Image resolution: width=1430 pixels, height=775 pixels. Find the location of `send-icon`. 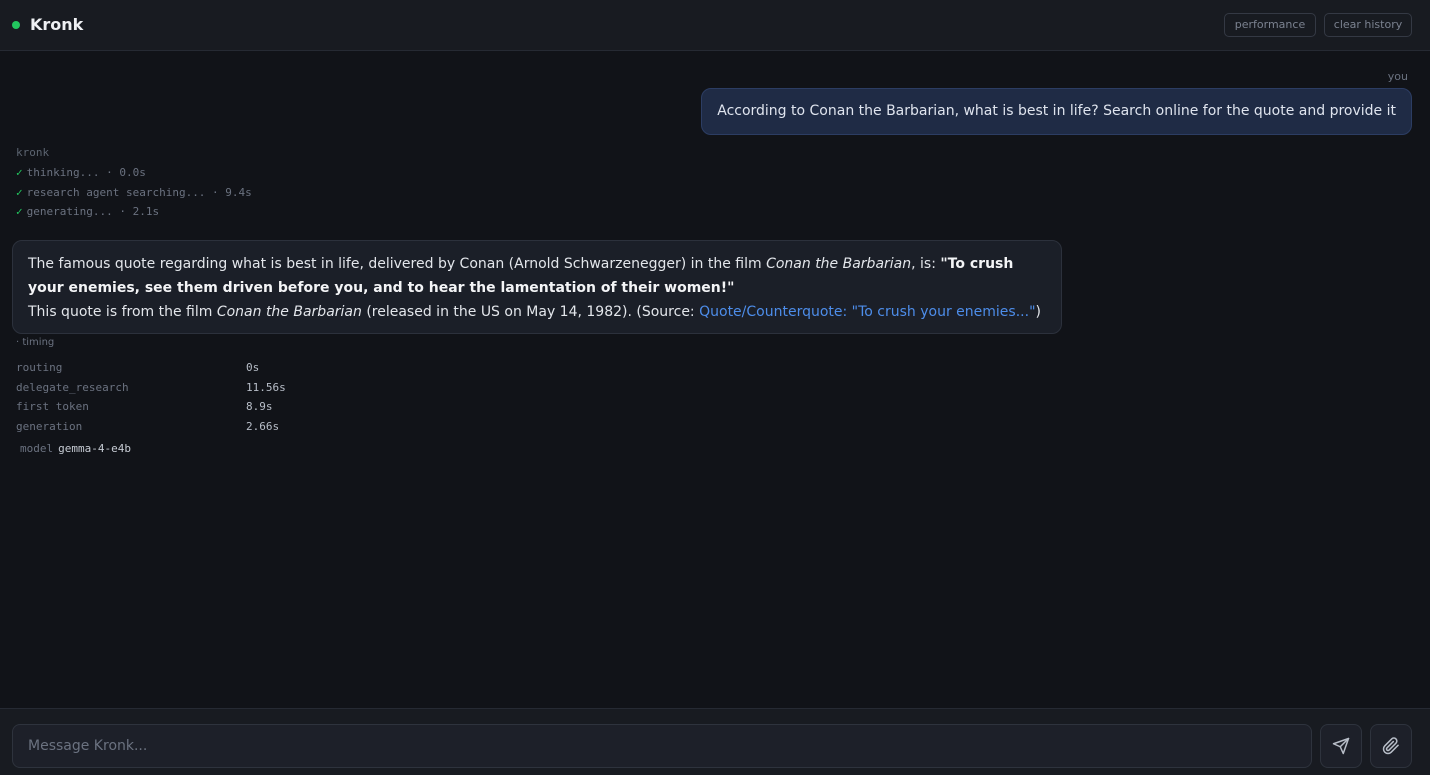

send-icon is located at coordinates (1341, 746).